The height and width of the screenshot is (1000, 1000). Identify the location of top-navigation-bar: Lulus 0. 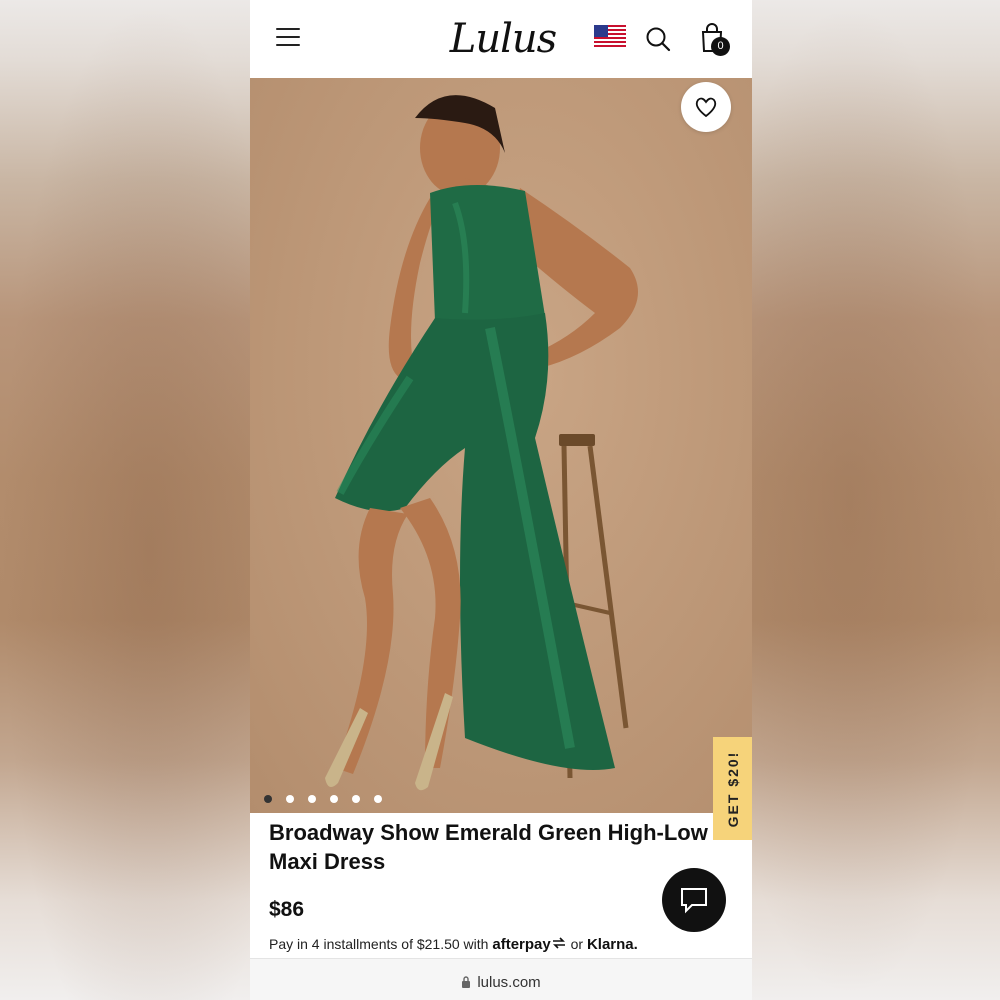
(501, 39).